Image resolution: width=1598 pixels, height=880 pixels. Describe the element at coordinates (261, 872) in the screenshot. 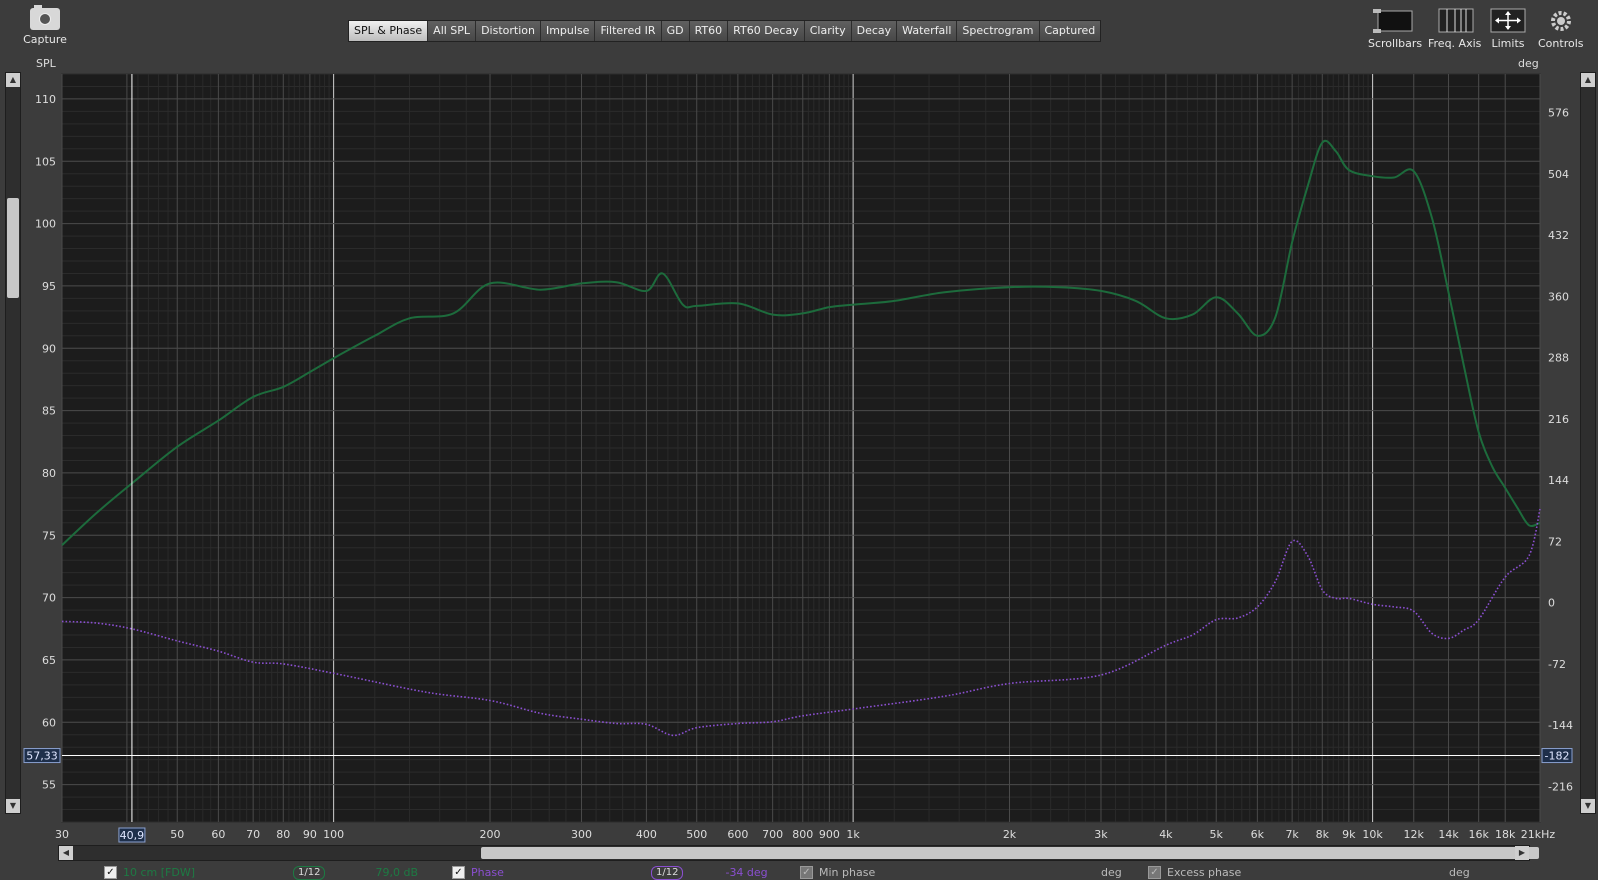

I see `legend-spl: ✓ 10 cm [FDW] 1/12 79,0 dB` at that location.